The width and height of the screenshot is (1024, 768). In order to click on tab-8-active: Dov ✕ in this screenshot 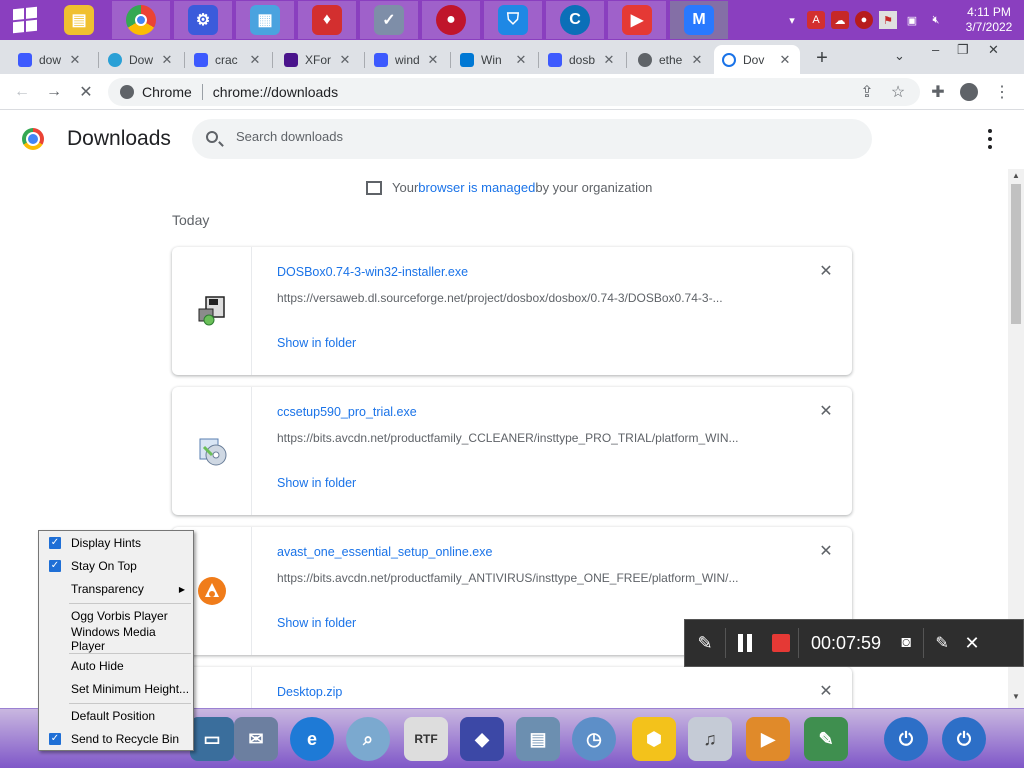, I will do `click(757, 59)`.